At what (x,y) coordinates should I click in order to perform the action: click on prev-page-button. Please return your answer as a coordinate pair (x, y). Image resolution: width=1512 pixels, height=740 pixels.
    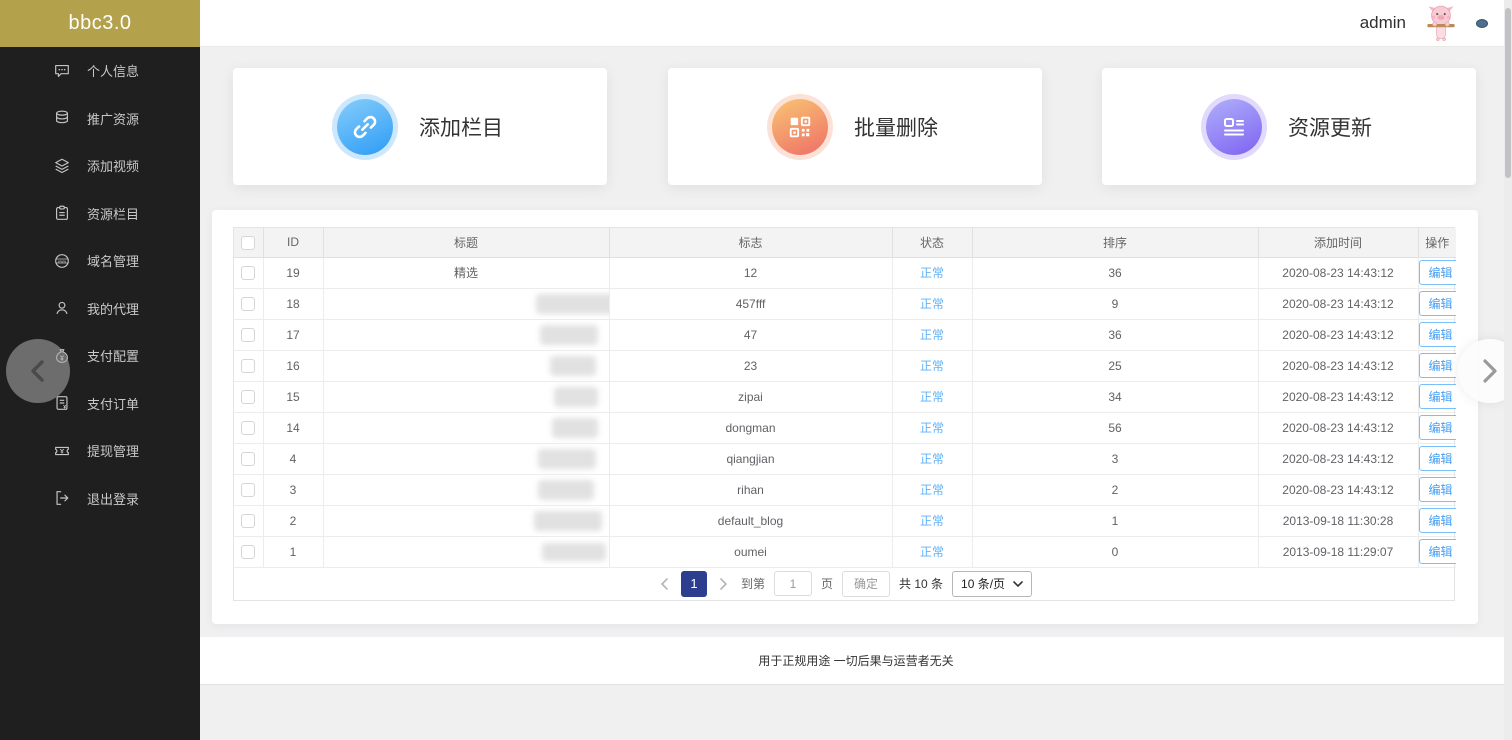
    Looking at the image, I should click on (664, 584).